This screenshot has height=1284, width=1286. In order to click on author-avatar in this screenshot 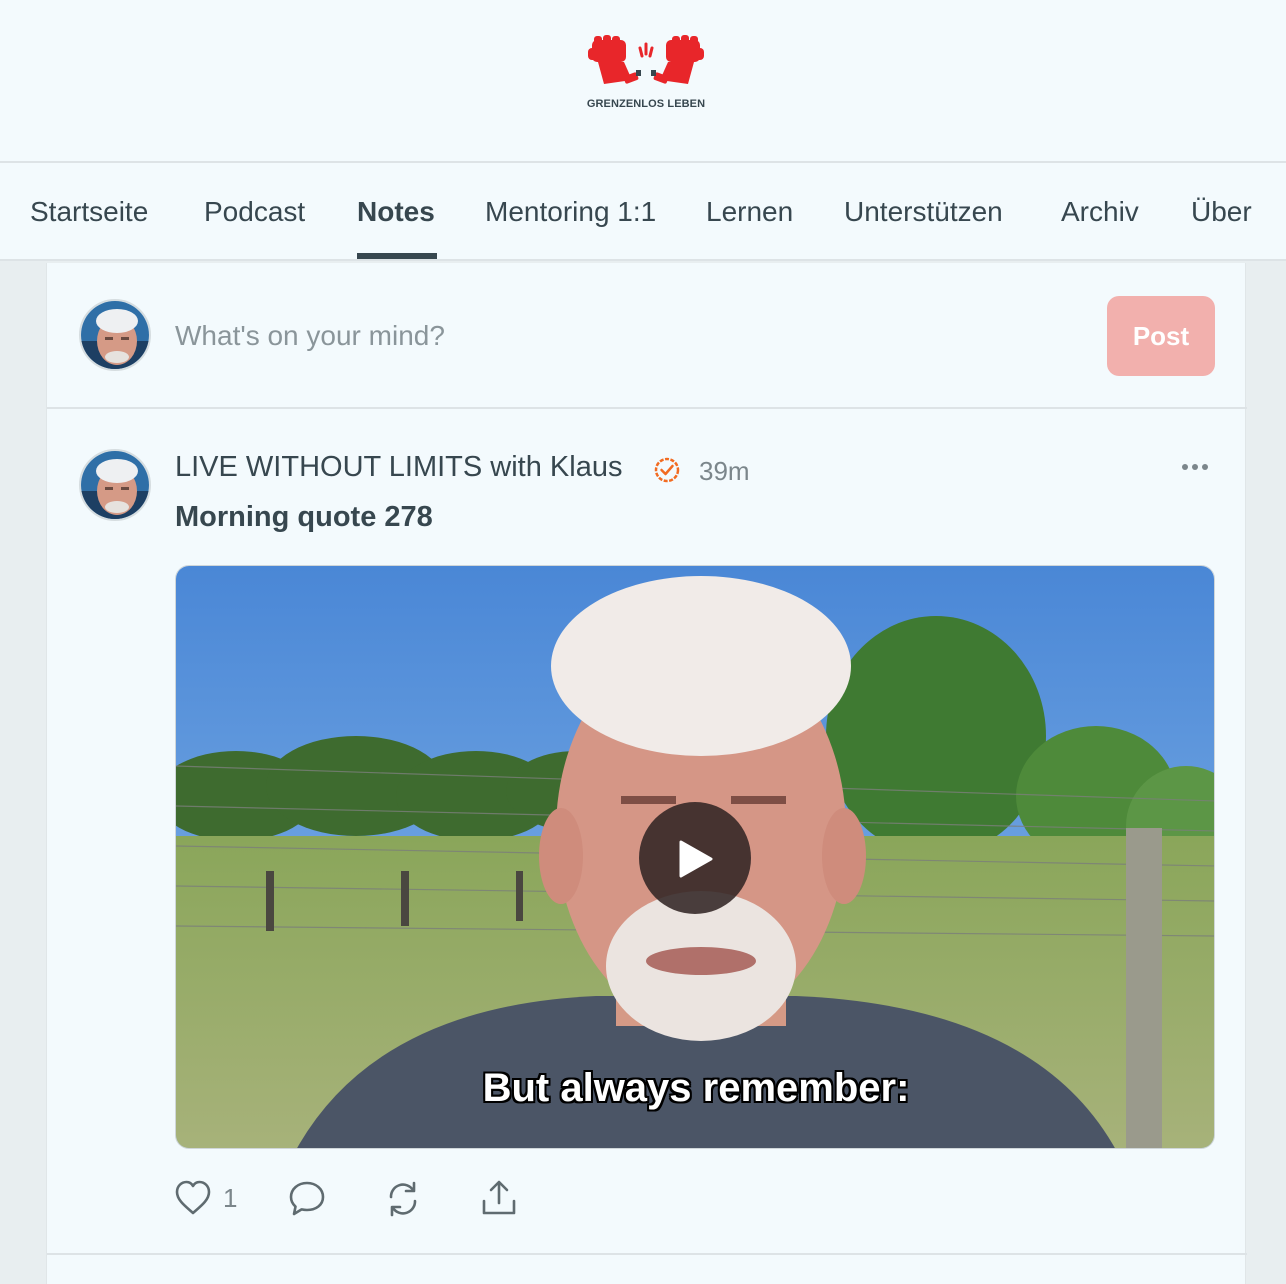, I will do `click(115, 485)`.